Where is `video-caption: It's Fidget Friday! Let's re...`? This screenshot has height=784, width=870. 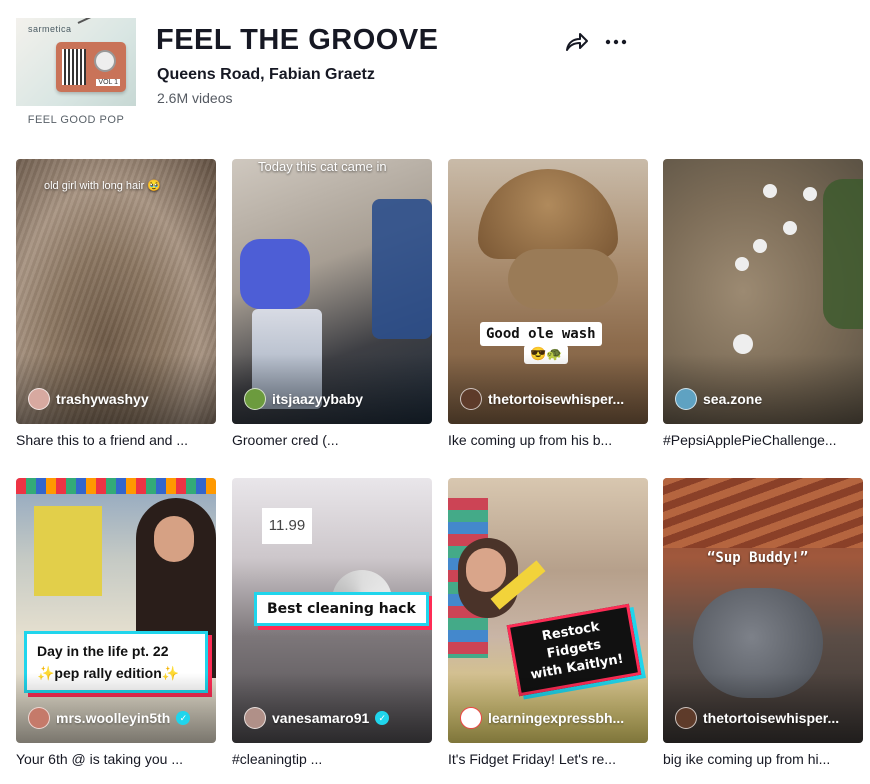
video-caption: It's Fidget Friday! Let's re... is located at coordinates (548, 759).